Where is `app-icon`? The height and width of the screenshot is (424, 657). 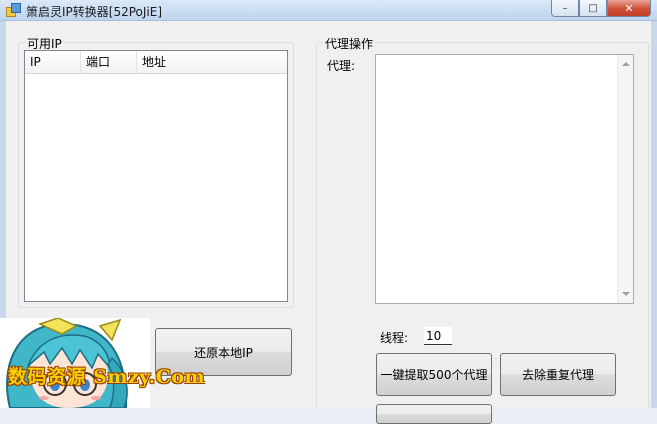
app-icon is located at coordinates (13, 10).